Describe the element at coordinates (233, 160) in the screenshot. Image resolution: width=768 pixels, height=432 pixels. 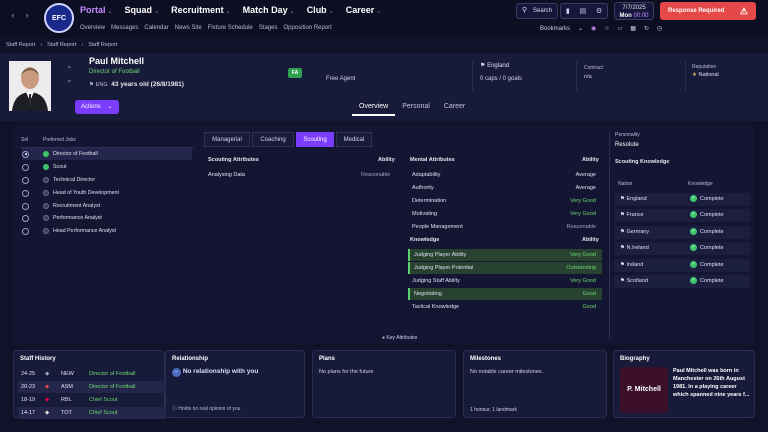
I see `scouting-attributes-header: Scouting Attributes` at that location.